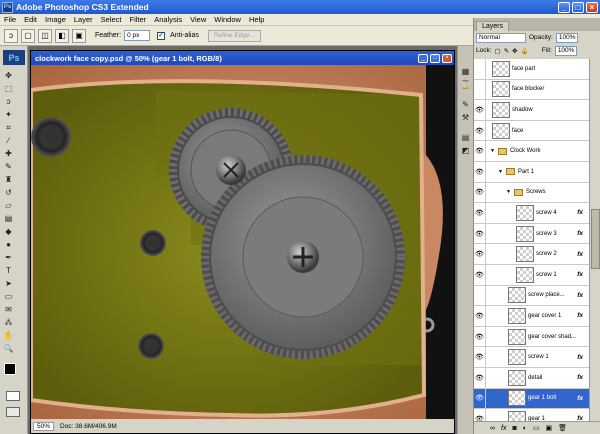  I want to click on layer-style-icon: fx, so click(503, 428).